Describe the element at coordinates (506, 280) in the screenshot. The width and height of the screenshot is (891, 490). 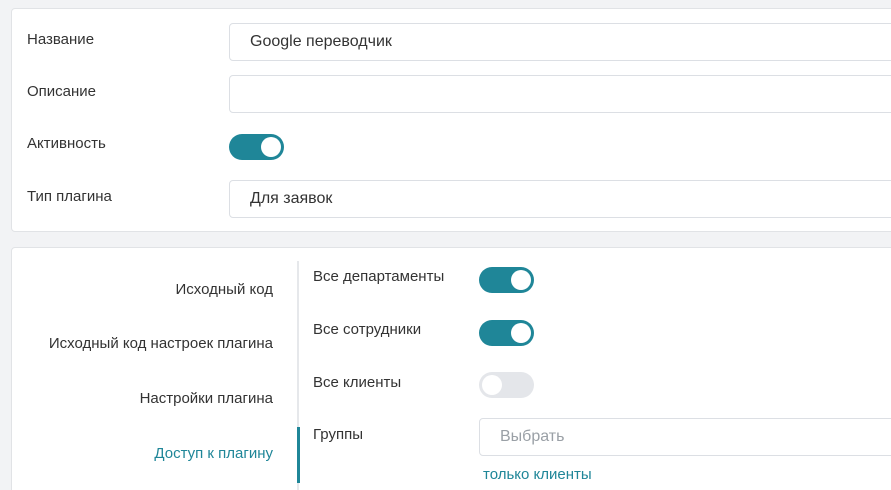
I see `all-departments-toggle` at that location.